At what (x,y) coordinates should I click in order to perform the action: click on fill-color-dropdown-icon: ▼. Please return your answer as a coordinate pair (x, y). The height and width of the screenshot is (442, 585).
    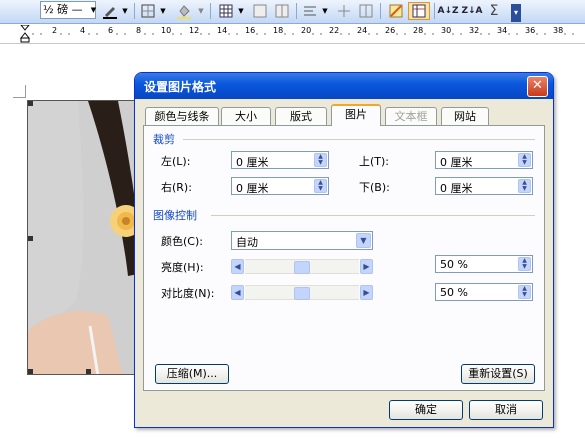
    Looking at the image, I should click on (201, 11).